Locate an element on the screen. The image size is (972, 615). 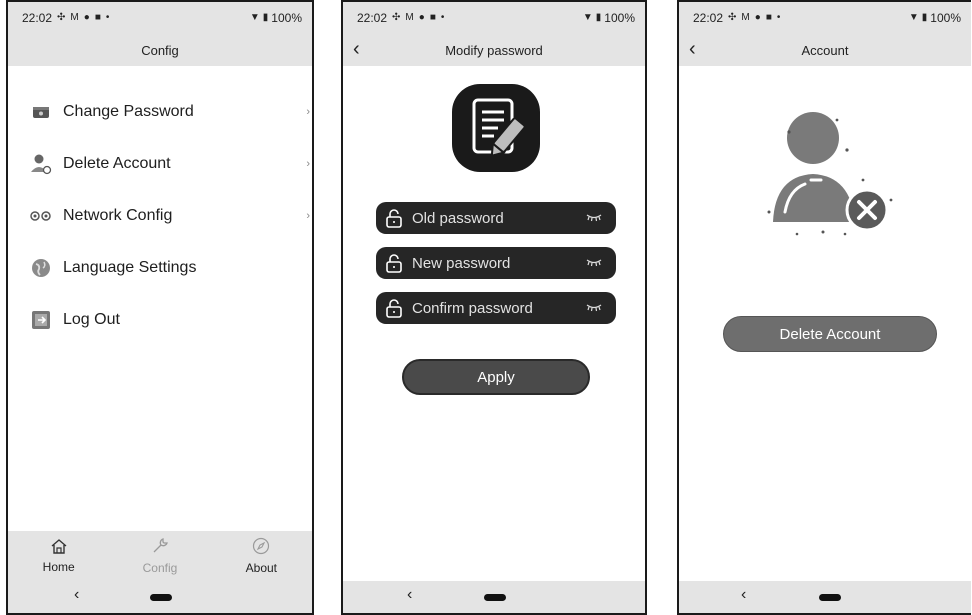
title-bar: ‹ Account is located at coordinates (825, 50).